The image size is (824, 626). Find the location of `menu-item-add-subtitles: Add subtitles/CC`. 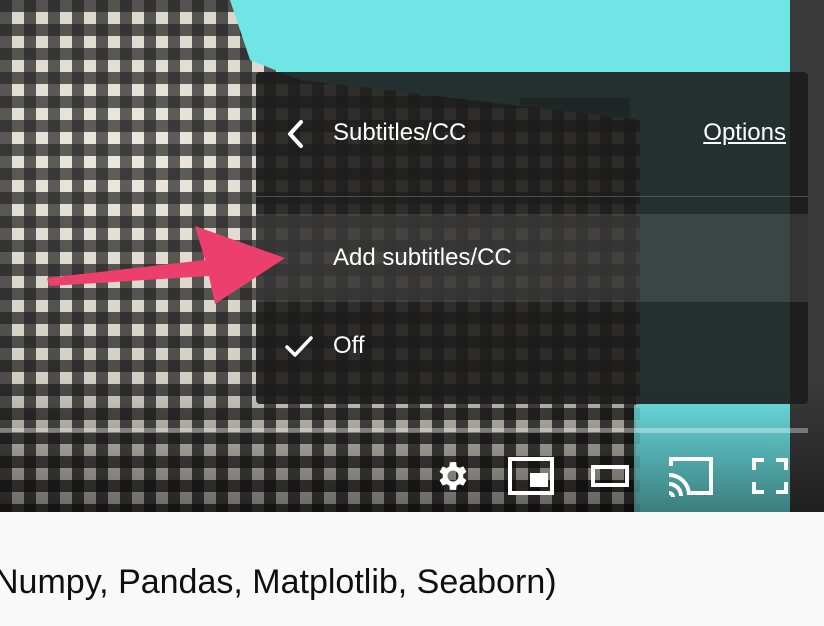

menu-item-add-subtitles: Add subtitles/CC is located at coordinates (532, 258).